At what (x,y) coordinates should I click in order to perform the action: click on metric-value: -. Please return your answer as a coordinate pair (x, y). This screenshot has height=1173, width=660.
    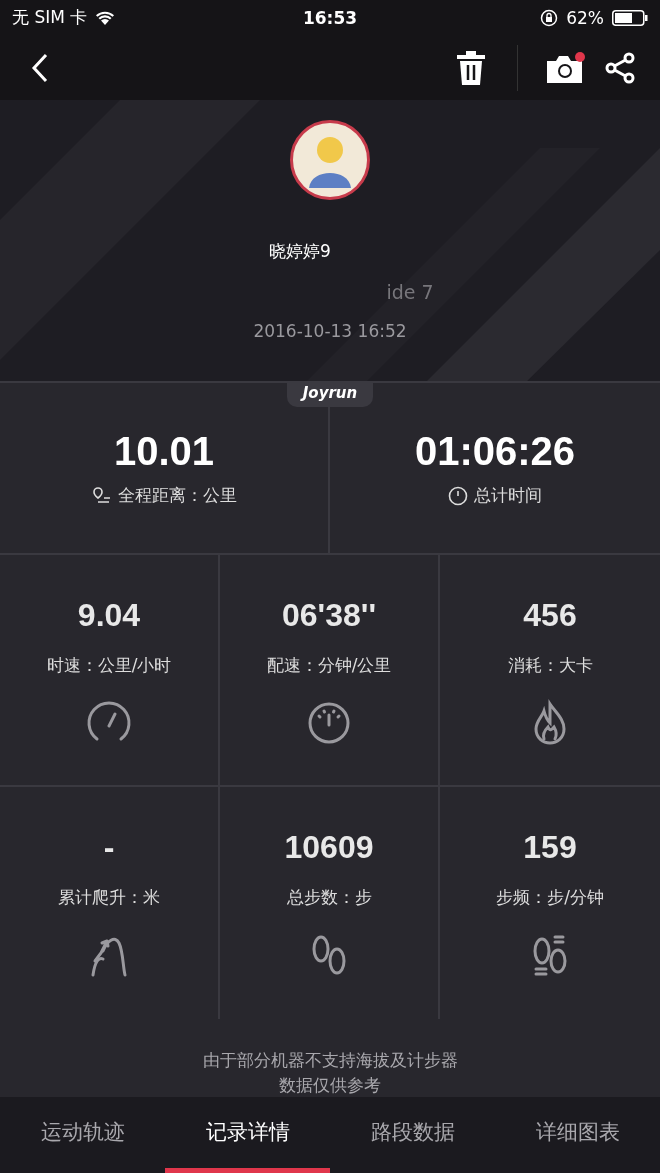
    Looking at the image, I should click on (109, 847).